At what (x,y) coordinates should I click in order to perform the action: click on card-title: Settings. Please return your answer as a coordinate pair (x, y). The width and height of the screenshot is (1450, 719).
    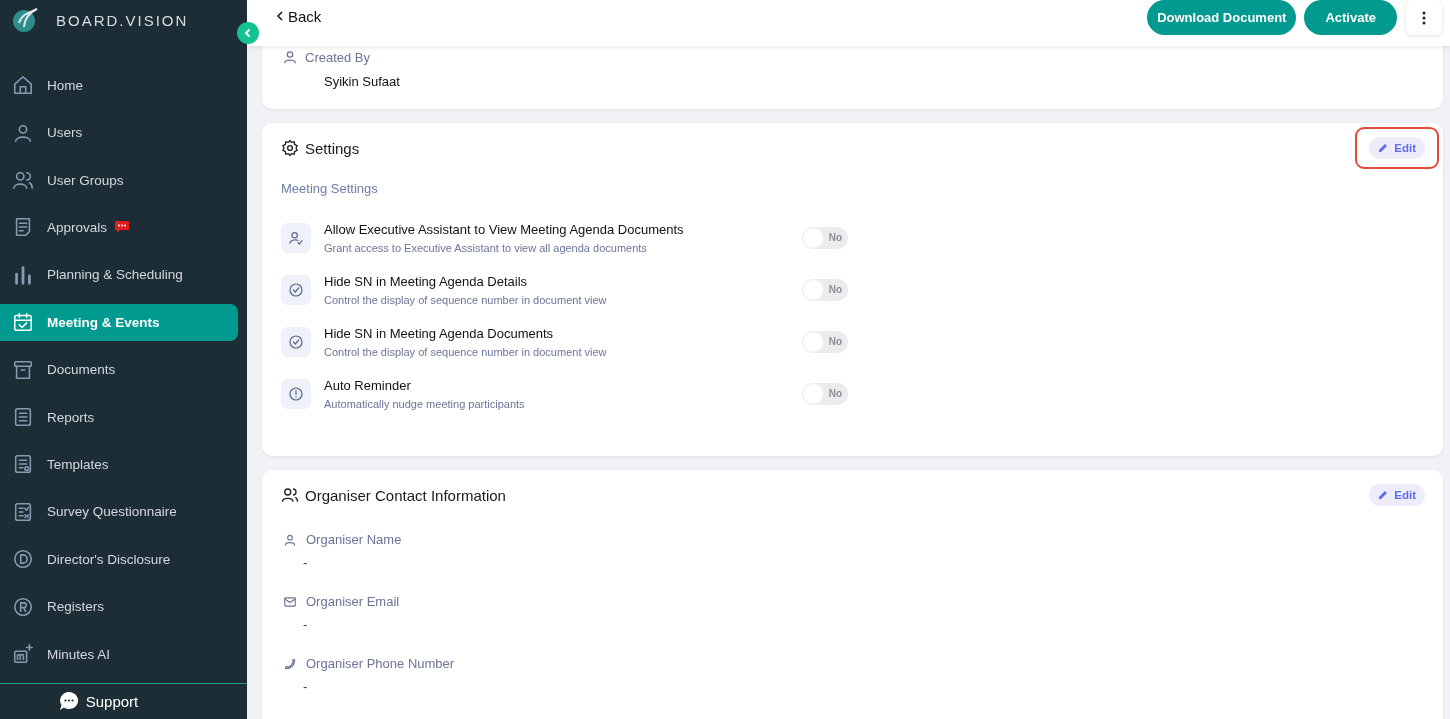
    Looking at the image, I should click on (332, 148).